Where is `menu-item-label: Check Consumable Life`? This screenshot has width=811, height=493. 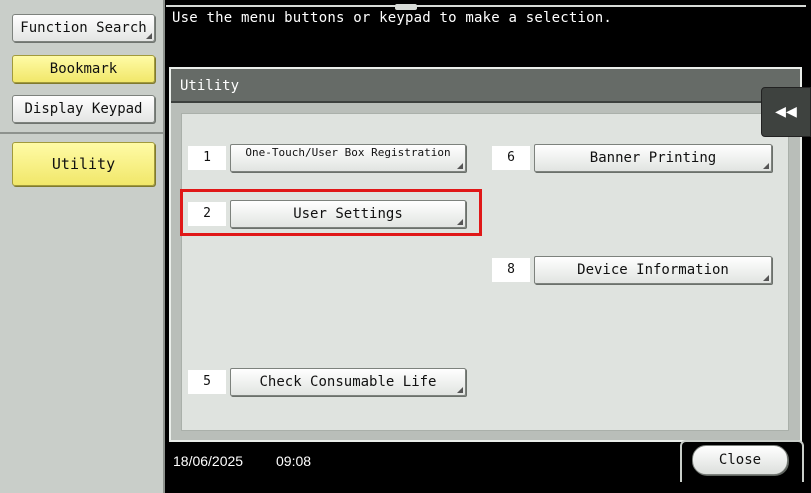
menu-item-label: Check Consumable Life is located at coordinates (348, 382).